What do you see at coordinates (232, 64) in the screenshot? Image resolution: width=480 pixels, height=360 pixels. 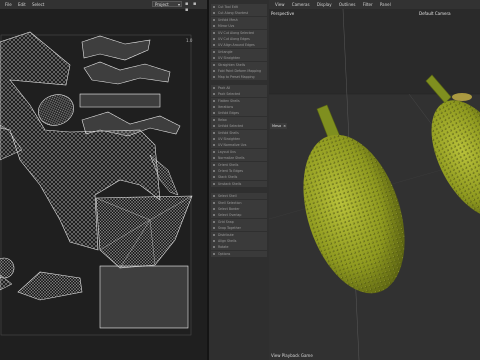 I see `command-label: Straighten Shells` at bounding box center [232, 64].